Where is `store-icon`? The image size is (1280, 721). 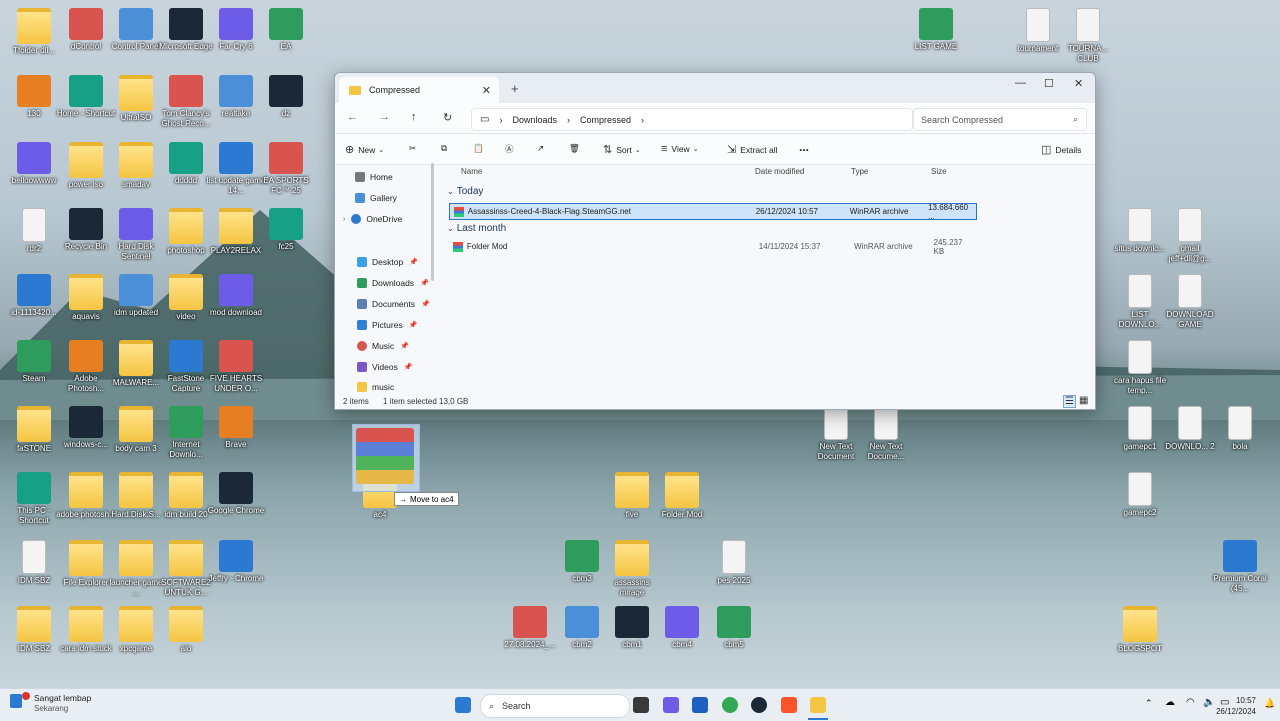
store-icon is located at coordinates (700, 705).